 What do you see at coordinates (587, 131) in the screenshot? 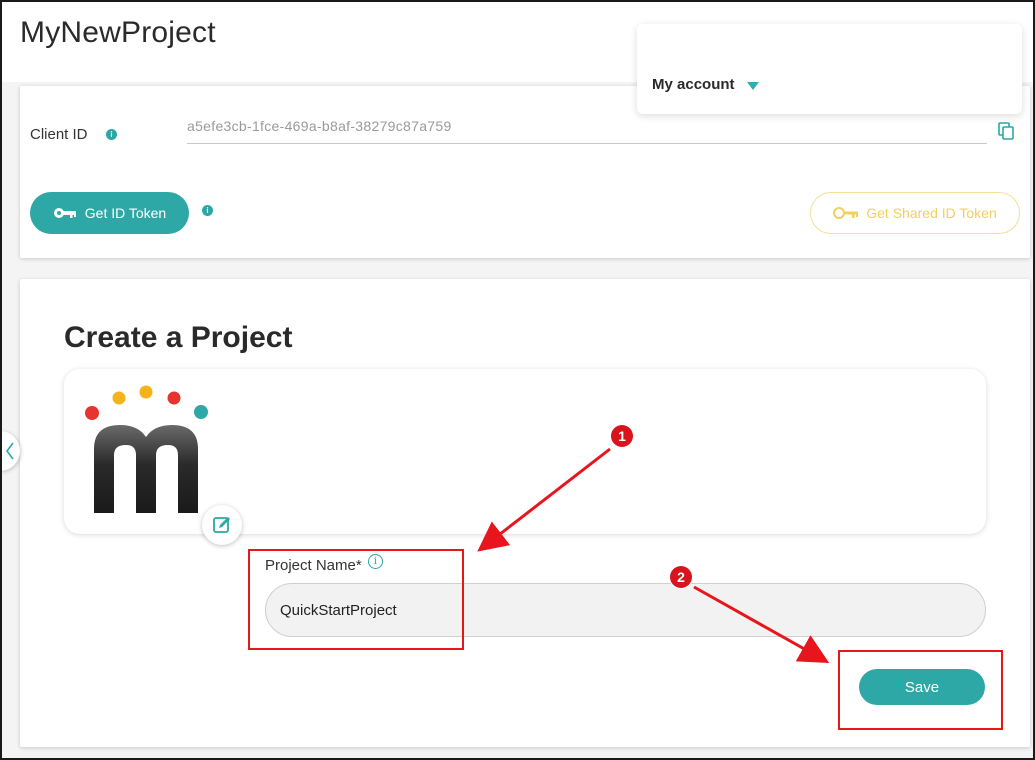
I see `client-id-field: a5efe3cb-1fce-469a-b8af-38279c87a759` at bounding box center [587, 131].